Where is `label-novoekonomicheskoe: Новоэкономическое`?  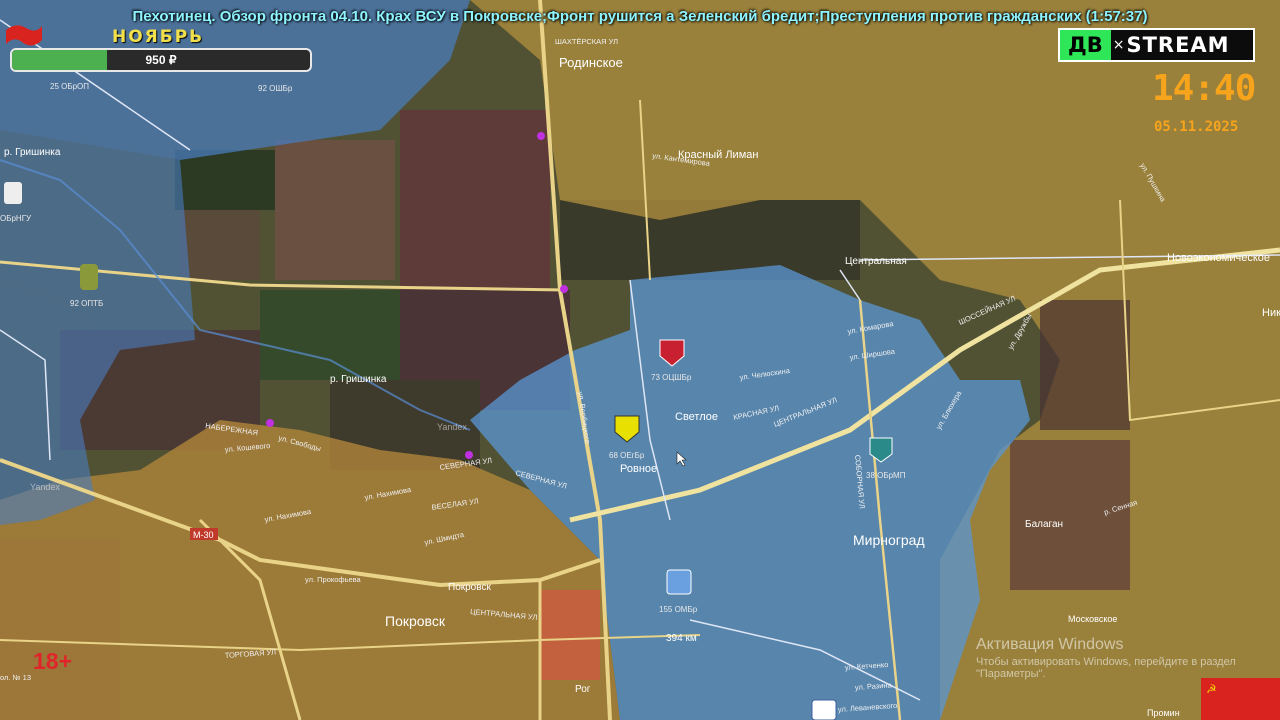
label-novoekonomicheskoe: Новоэкономическое is located at coordinates (1218, 258).